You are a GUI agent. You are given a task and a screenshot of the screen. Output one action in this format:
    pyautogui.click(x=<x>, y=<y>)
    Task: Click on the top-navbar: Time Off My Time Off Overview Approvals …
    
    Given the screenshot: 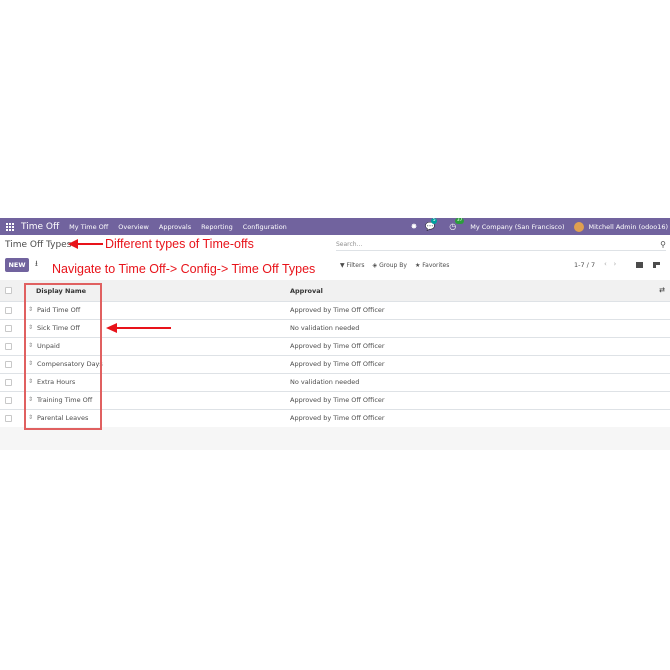 What is the action you would take?
    pyautogui.click(x=335, y=226)
    